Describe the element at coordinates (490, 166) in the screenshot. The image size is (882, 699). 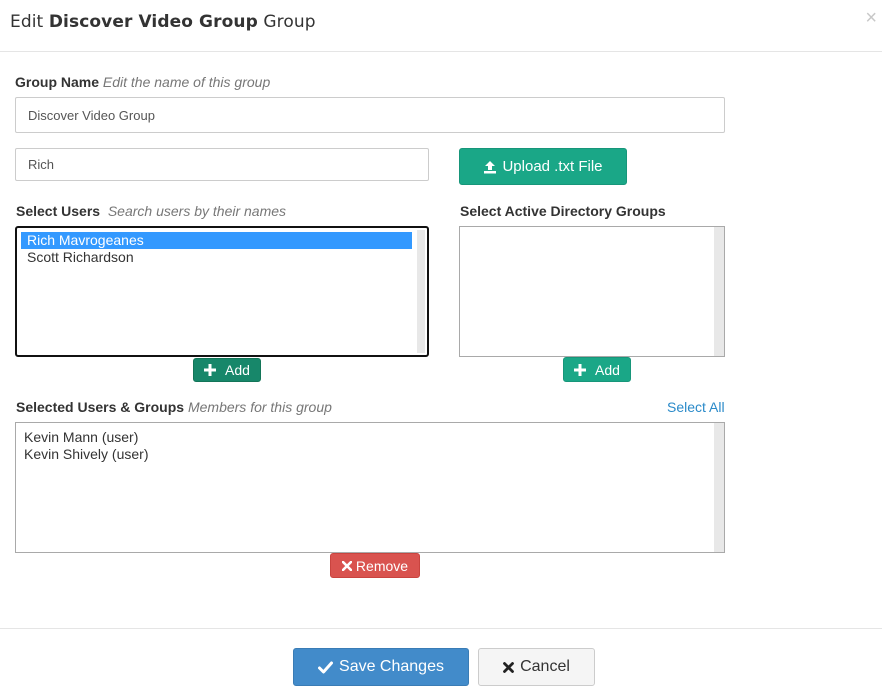
I see `upload-icon` at that location.